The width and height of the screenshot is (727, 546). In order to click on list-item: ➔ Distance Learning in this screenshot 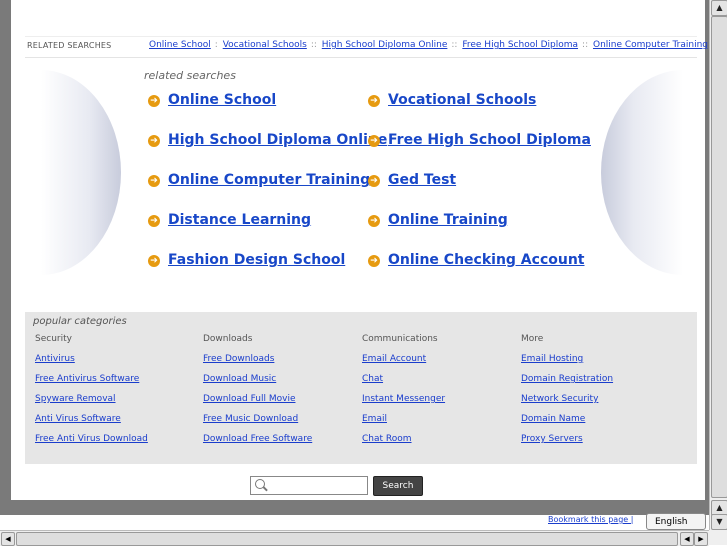, I will do `click(229, 220)`.